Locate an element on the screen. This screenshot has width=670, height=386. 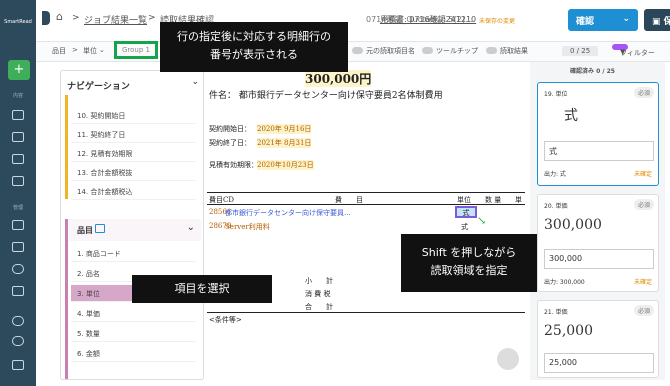
unit-selection-box: 式 is located at coordinates (466, 212).